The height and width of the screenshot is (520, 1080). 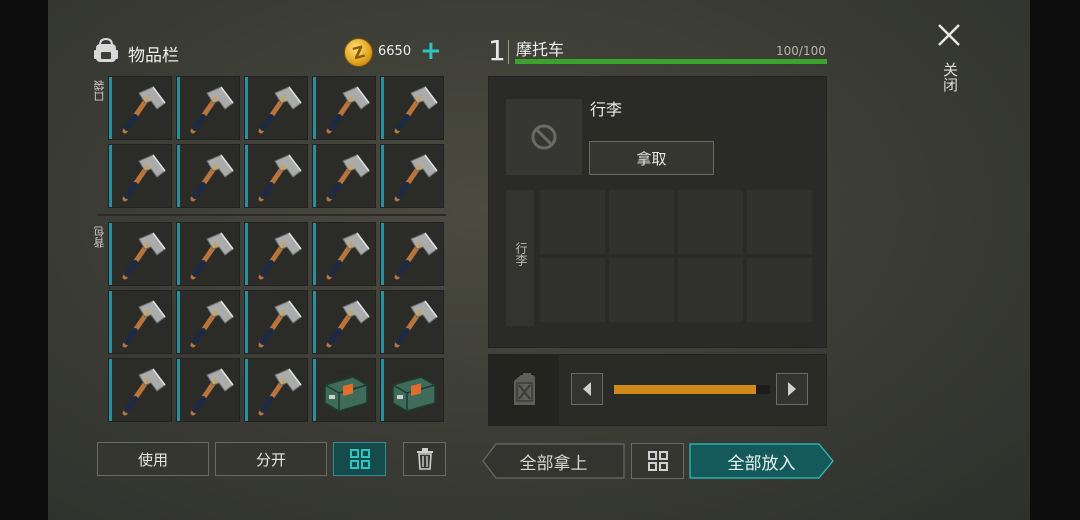 What do you see at coordinates (272, 215) in the screenshot?
I see `section-divider` at bounding box center [272, 215].